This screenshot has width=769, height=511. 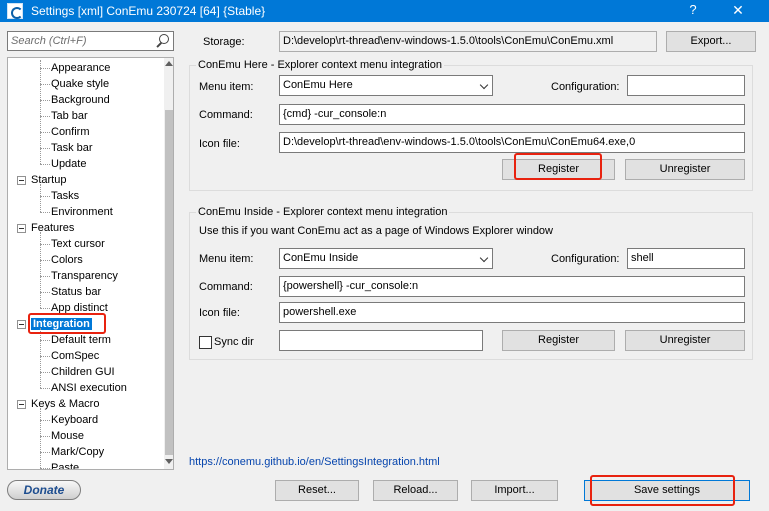 I want to click on here-menu-item-select: ConEmu Here, so click(x=386, y=85).